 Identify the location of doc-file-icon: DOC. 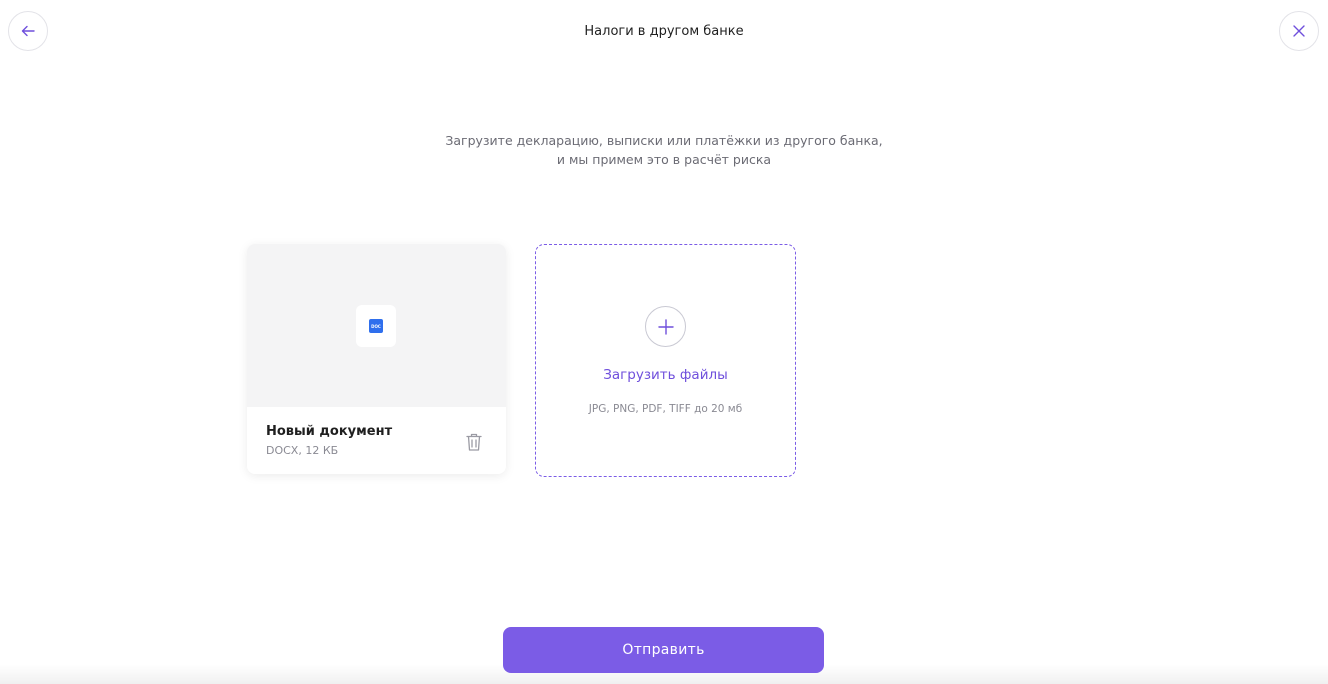
(376, 326).